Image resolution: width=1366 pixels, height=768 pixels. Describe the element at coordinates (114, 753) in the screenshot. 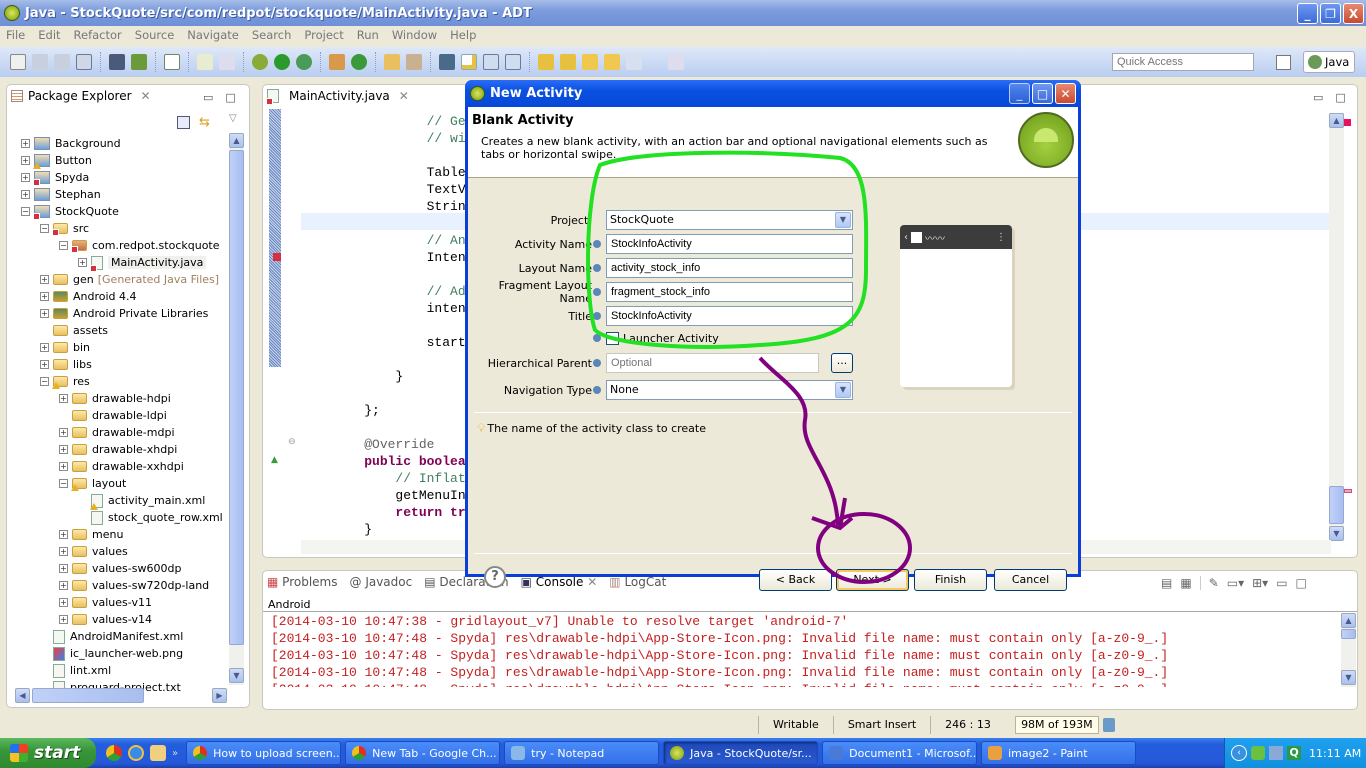

I see `chrome-quicklaunch-icon` at that location.